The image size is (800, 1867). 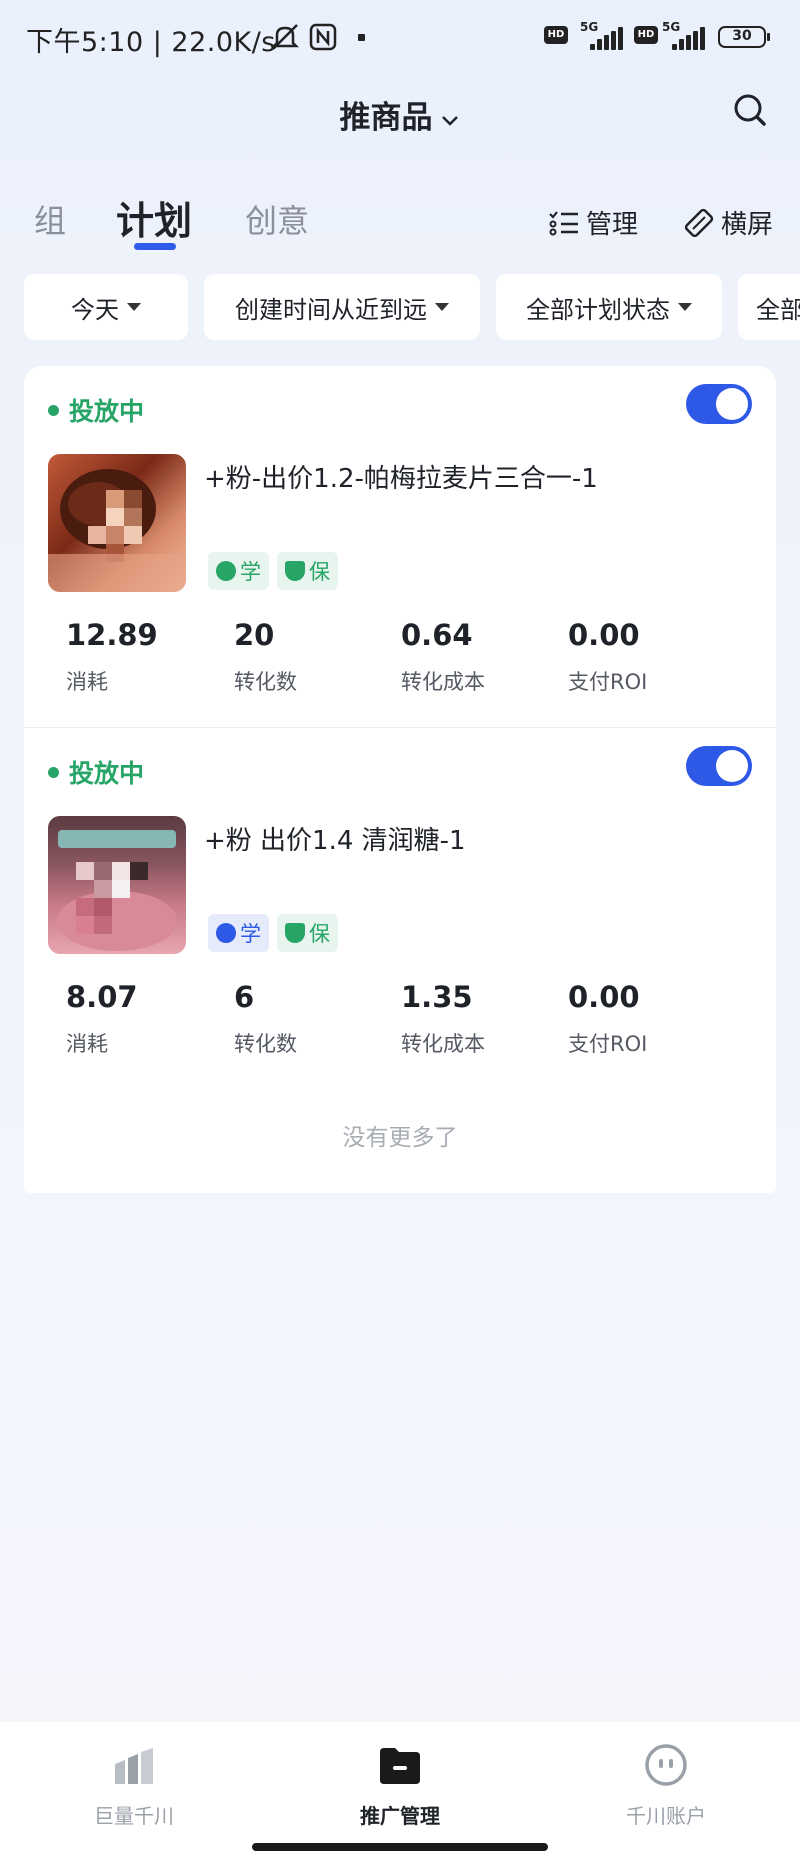 I want to click on metric-conversion-cost: 1.35 转化成本, so click(x=443, y=1018).